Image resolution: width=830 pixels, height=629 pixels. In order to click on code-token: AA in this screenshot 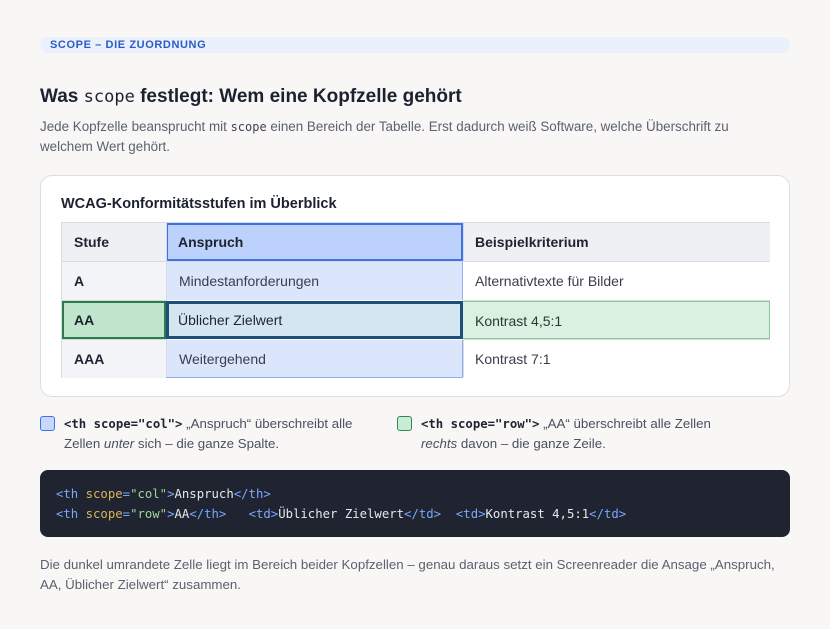, I will do `click(182, 514)`.